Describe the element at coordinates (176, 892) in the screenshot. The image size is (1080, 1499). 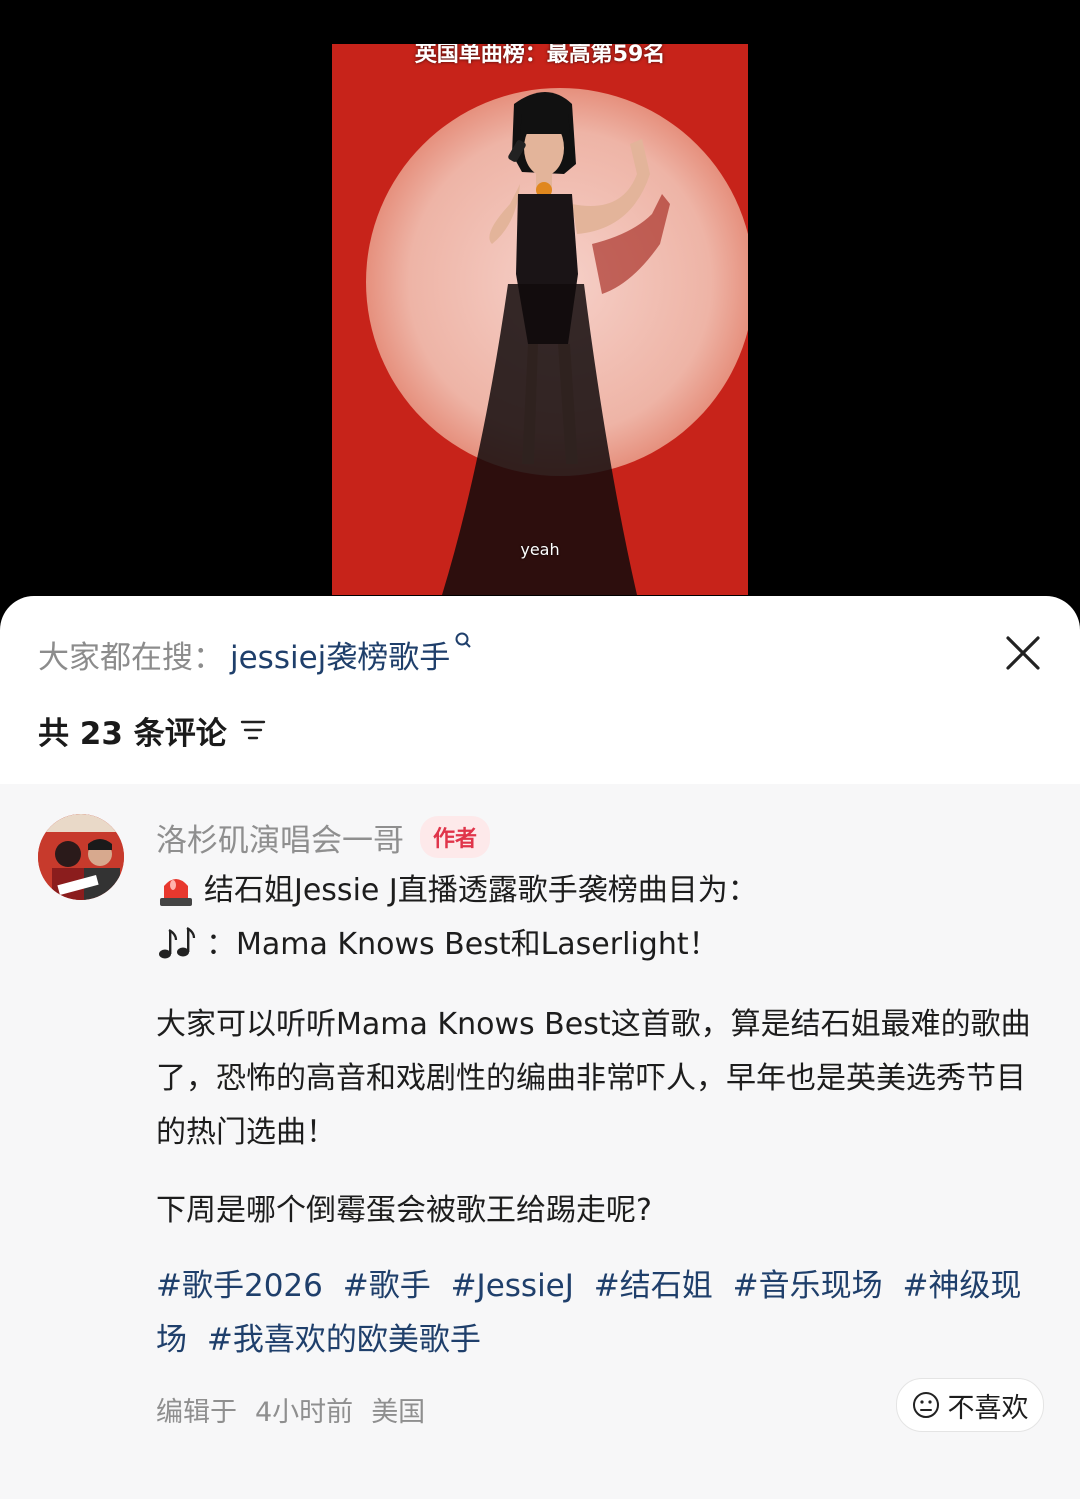
I see `siren-icon` at that location.